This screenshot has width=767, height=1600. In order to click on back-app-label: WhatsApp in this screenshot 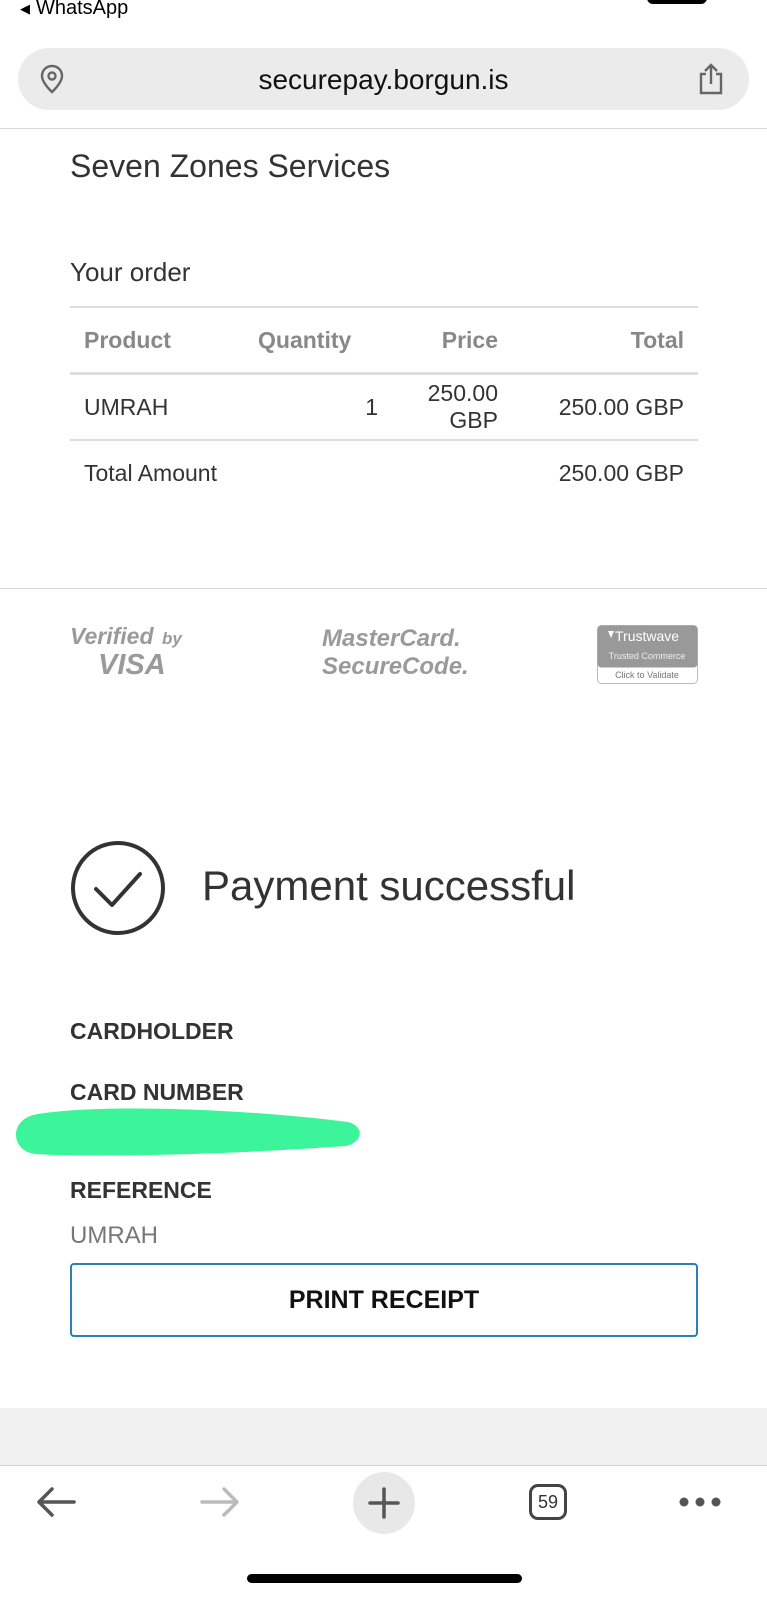, I will do `click(82, 9)`.